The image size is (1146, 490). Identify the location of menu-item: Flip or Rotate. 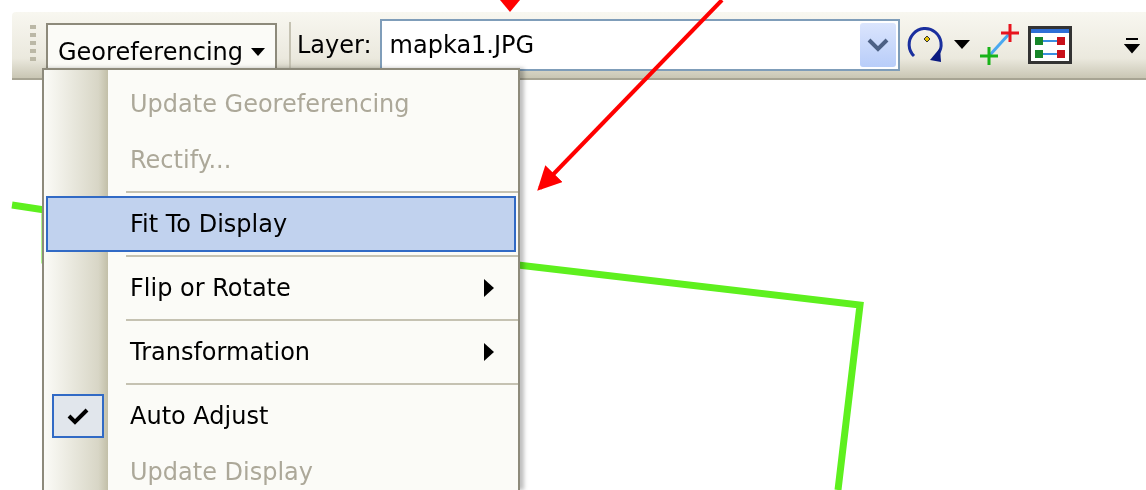
(281, 288).